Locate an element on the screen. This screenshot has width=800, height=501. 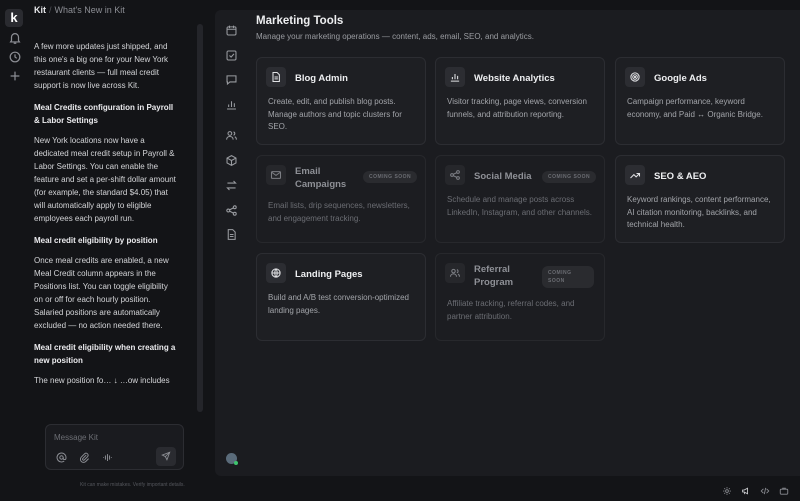
cube-icon is located at coordinates (231, 160).